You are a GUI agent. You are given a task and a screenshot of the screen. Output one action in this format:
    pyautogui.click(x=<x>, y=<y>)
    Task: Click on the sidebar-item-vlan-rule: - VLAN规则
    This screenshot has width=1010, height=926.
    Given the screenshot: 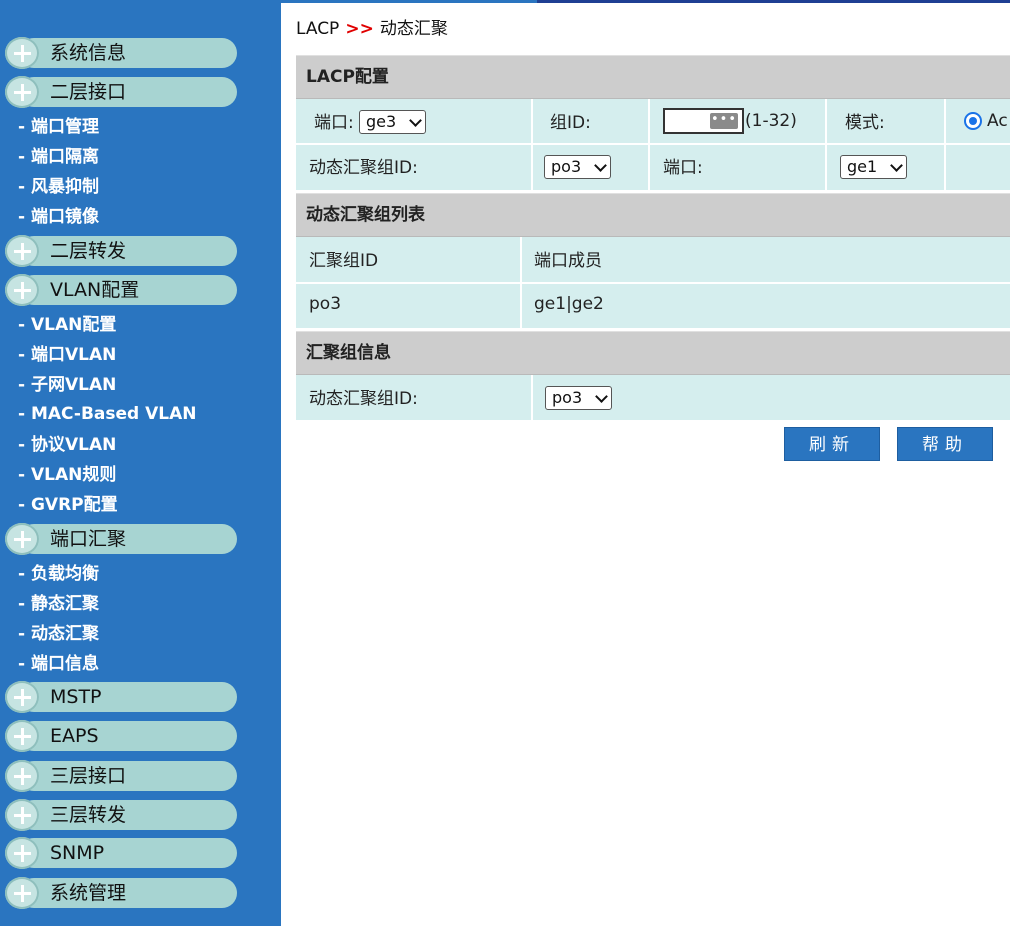 What is the action you would take?
    pyautogui.click(x=67, y=475)
    